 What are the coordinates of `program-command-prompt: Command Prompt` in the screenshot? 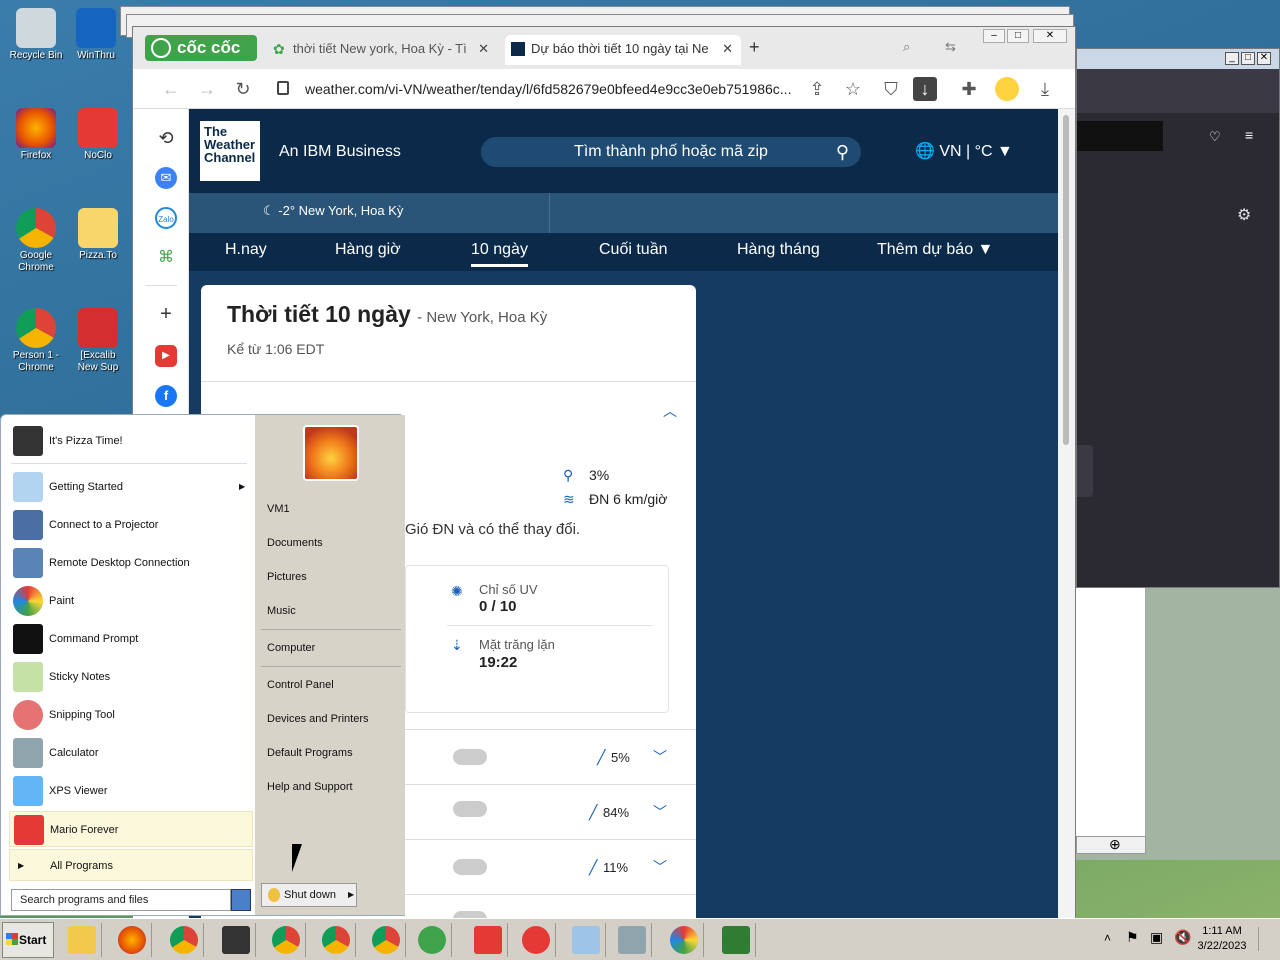 It's located at (131, 639).